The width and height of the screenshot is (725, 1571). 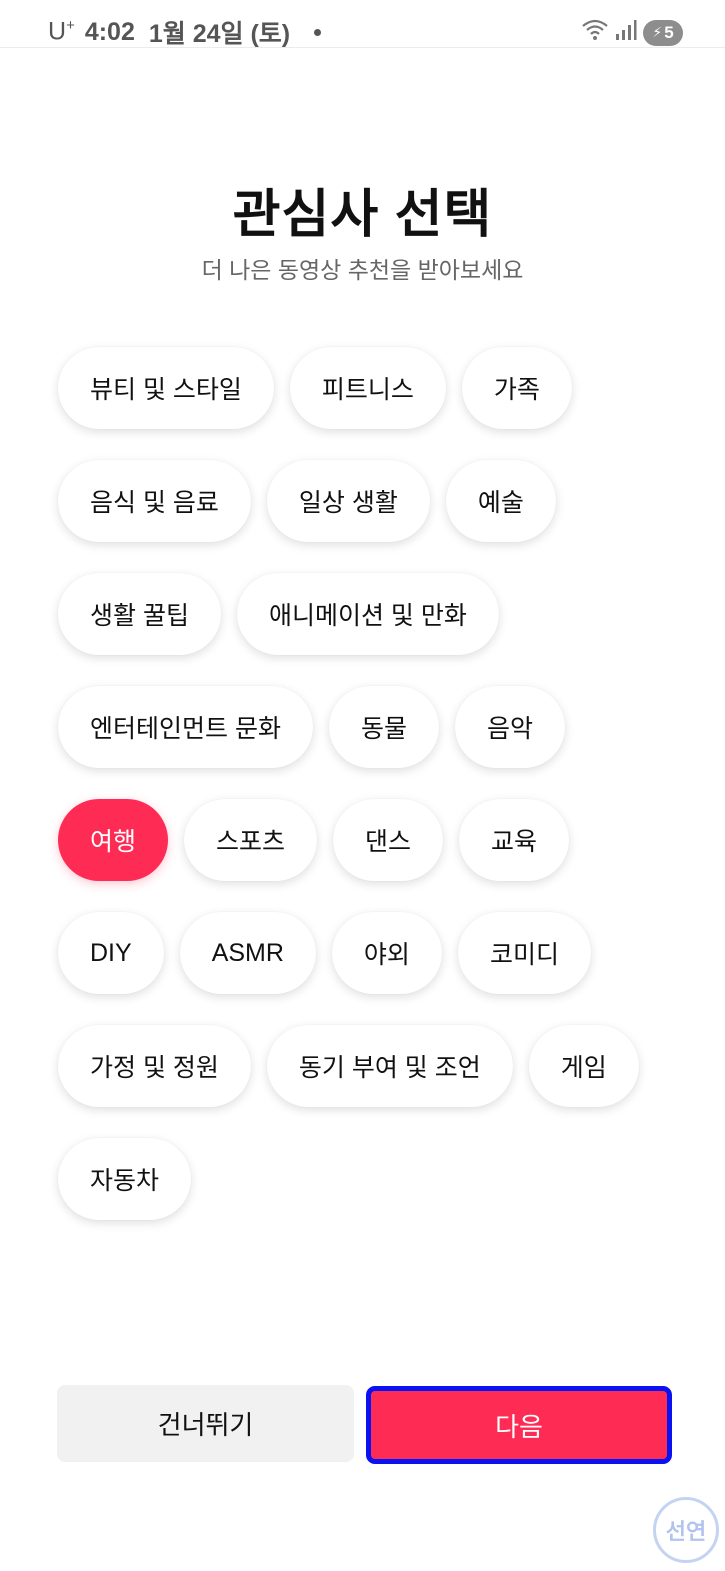 I want to click on interest-chip: 생활 꿀팁, so click(x=139, y=614).